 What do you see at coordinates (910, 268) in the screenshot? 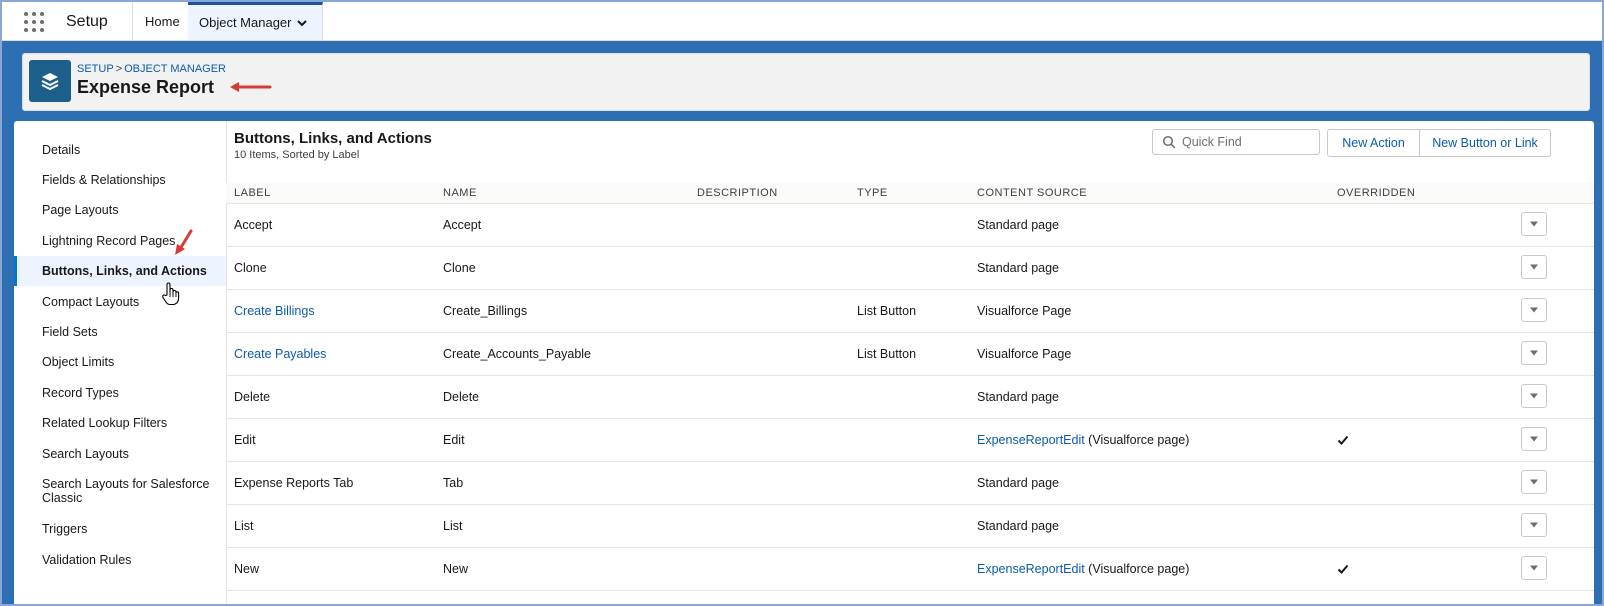
I see `table-row: Clone Clone Standard page` at bounding box center [910, 268].